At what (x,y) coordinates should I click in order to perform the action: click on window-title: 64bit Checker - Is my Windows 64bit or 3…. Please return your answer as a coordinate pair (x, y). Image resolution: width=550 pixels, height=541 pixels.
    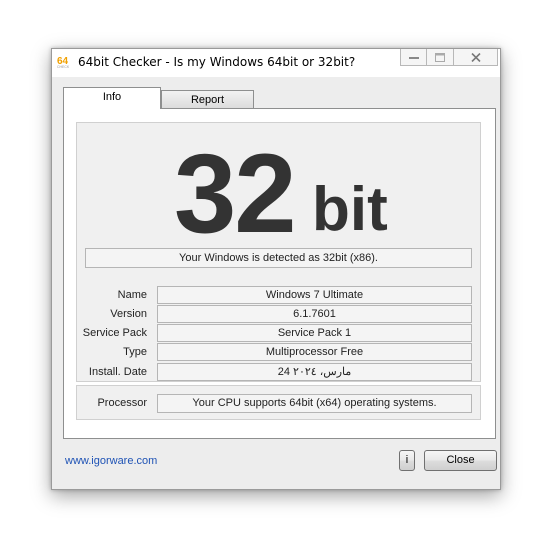
    Looking at the image, I should click on (217, 62).